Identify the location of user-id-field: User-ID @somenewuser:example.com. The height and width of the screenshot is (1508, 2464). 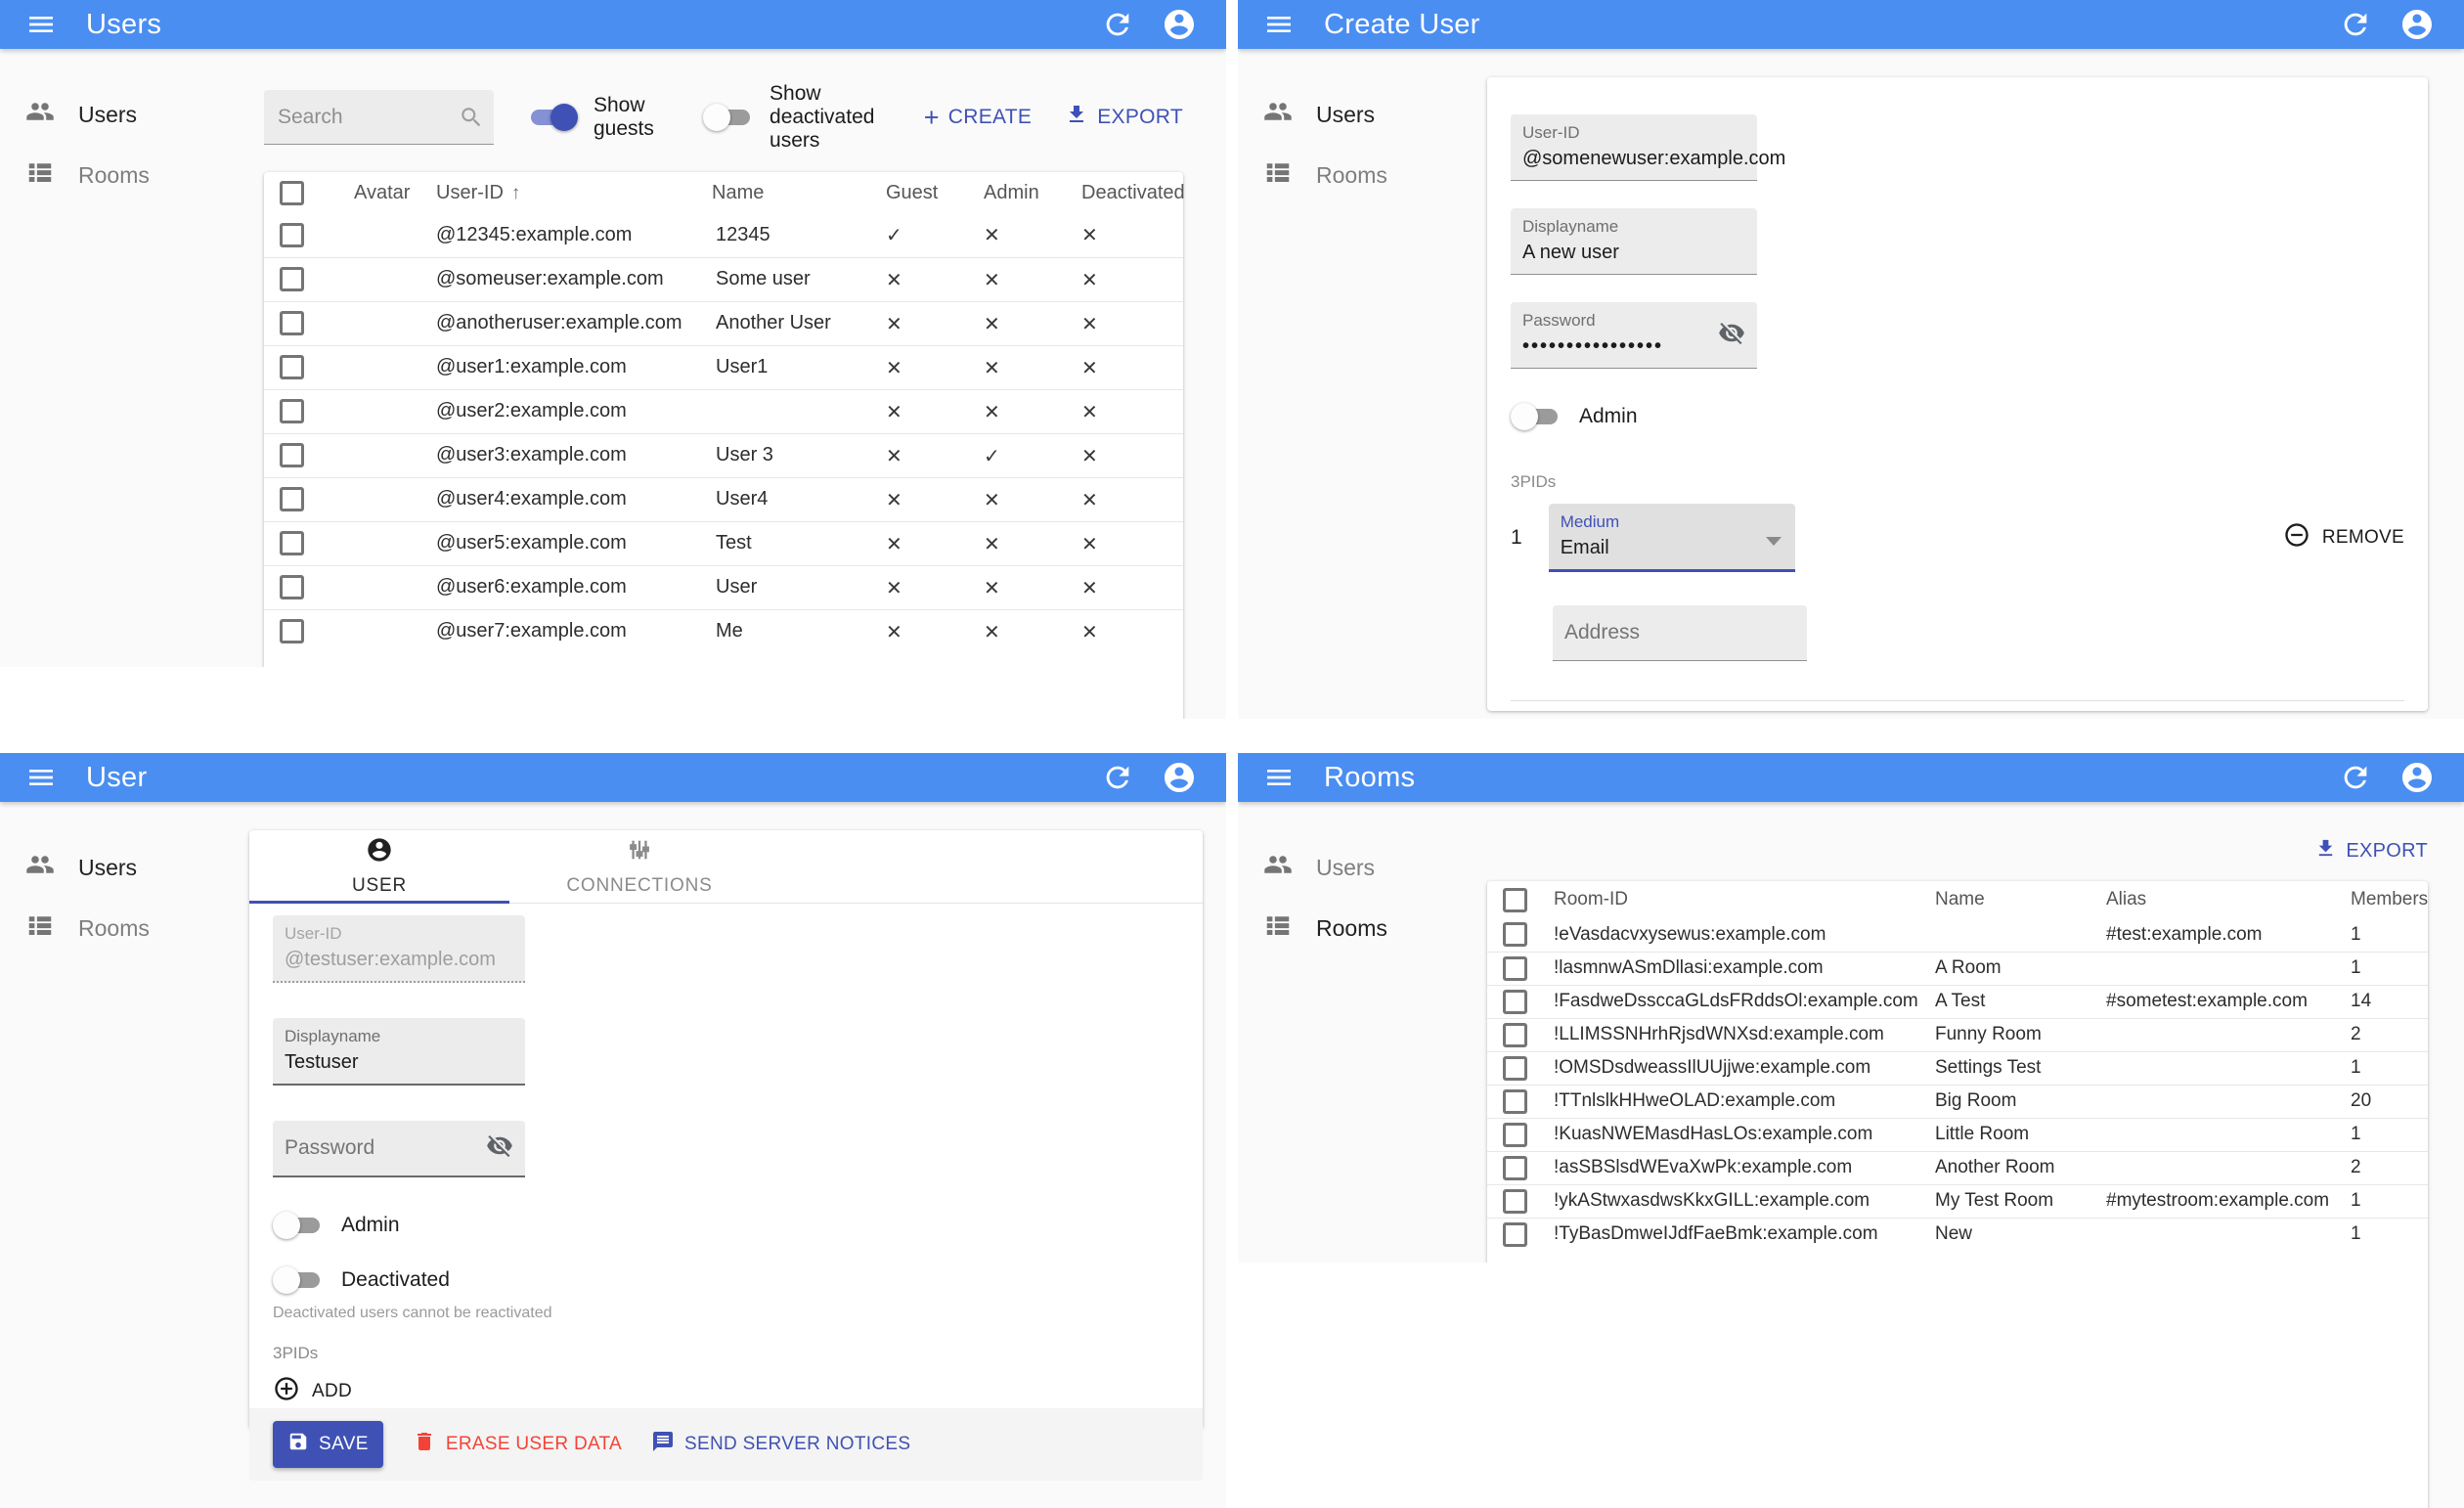
(1648, 147).